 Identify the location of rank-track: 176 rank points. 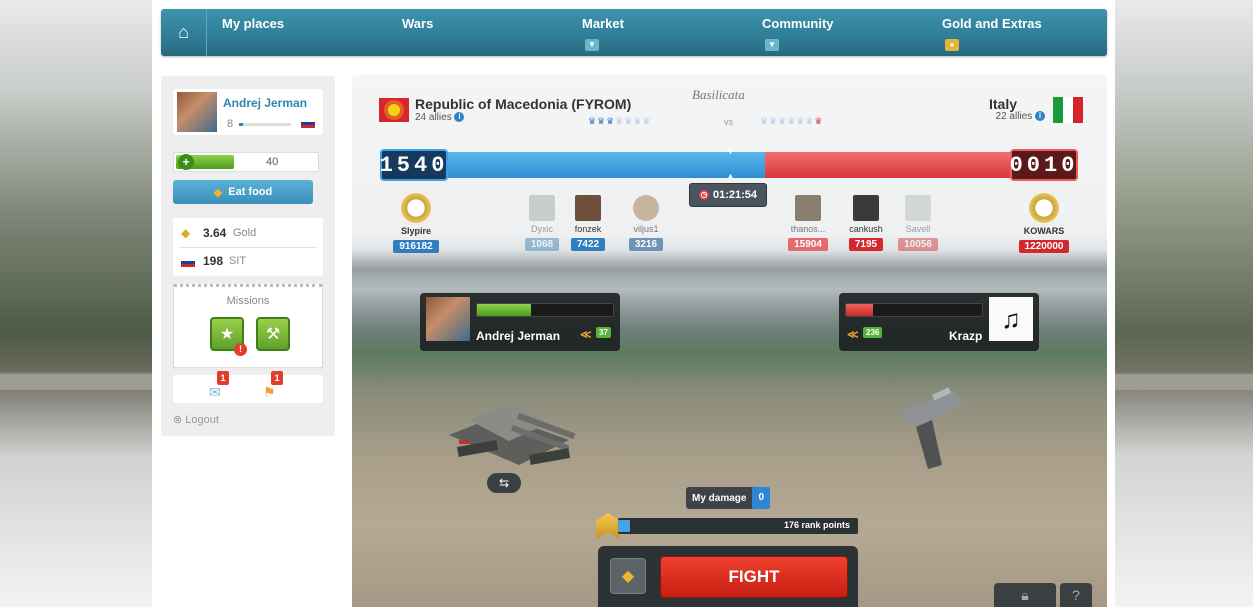
(738, 526).